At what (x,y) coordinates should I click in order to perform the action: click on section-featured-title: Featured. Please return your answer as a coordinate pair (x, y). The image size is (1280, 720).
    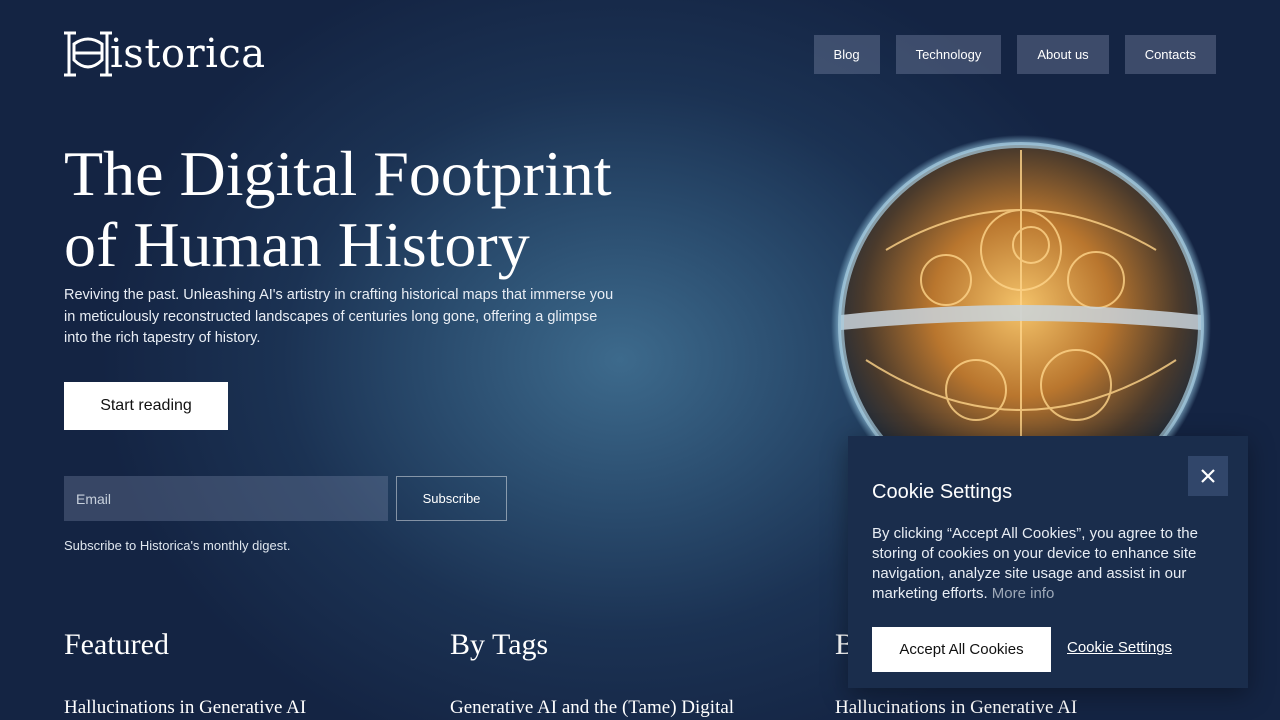
    Looking at the image, I should click on (116, 644).